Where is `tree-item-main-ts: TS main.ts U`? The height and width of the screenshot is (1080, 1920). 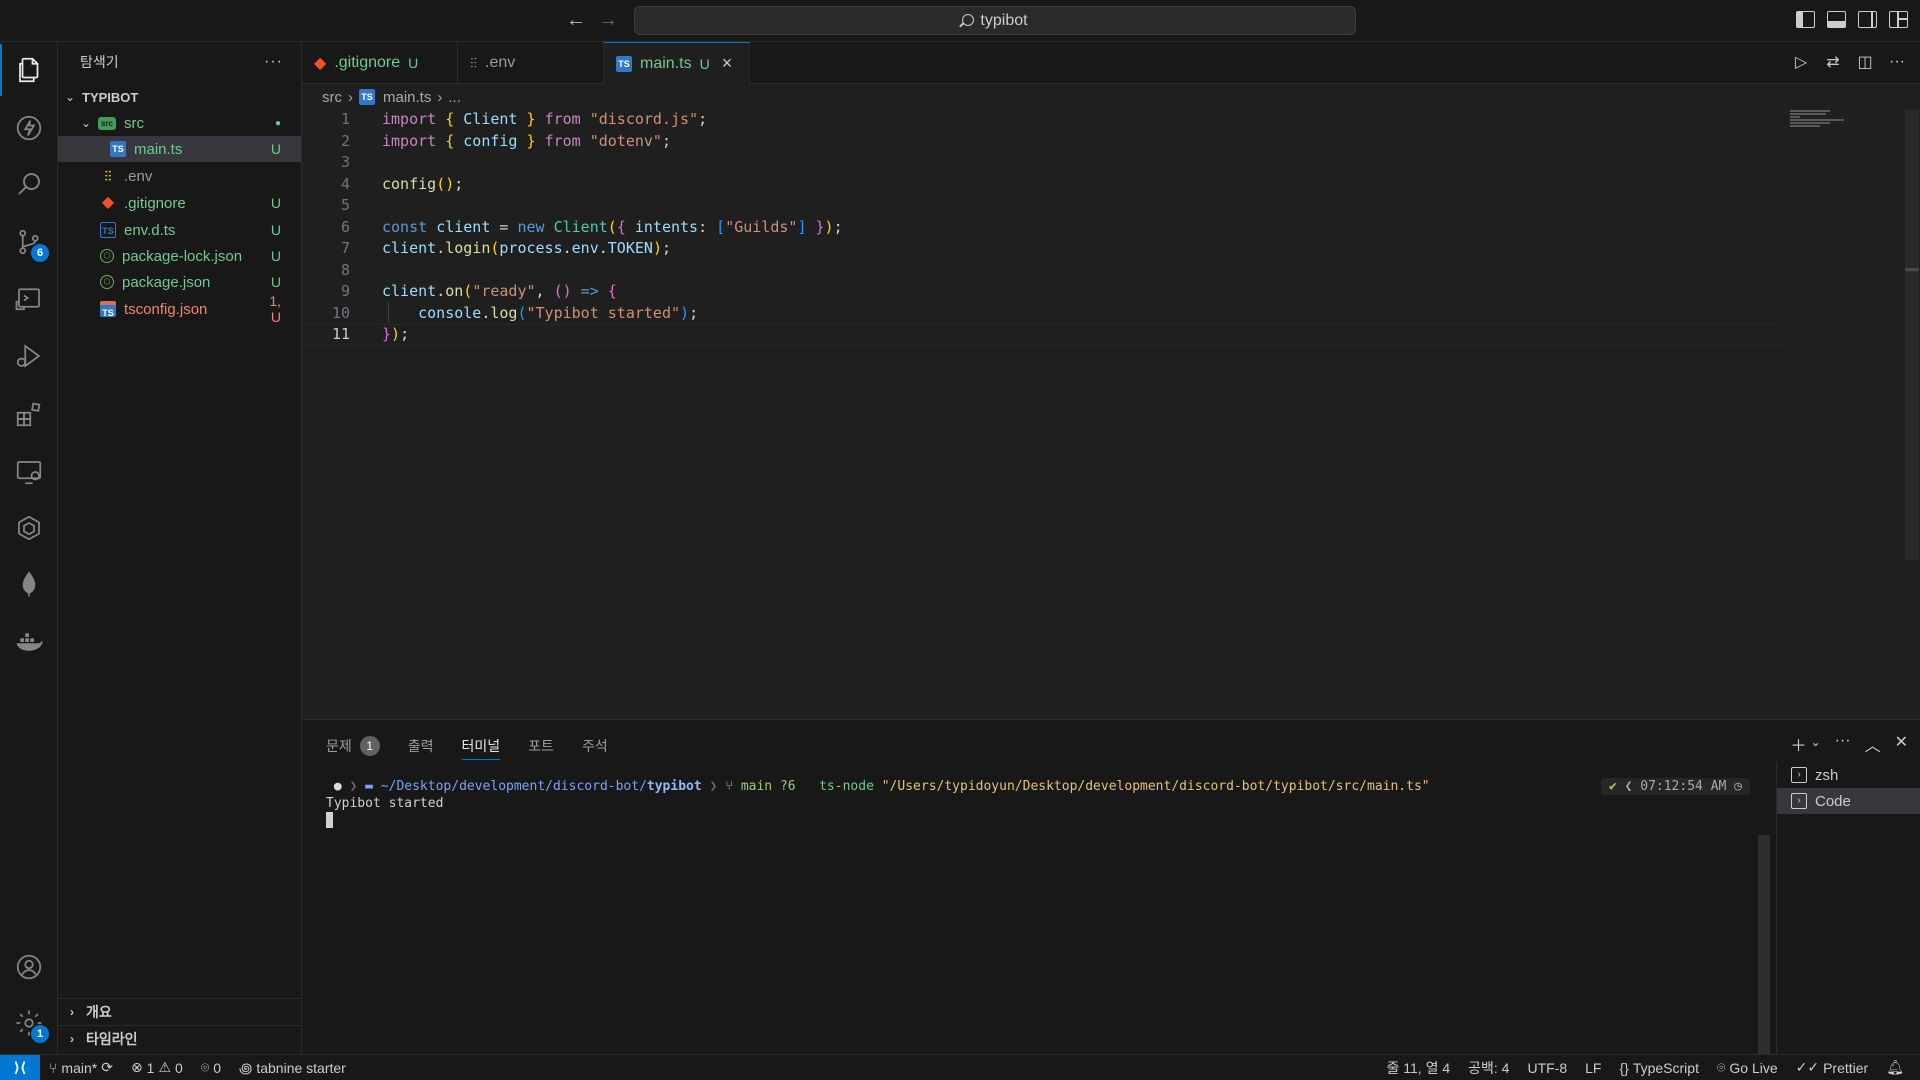
tree-item-main-ts: TS main.ts U is located at coordinates (179, 149).